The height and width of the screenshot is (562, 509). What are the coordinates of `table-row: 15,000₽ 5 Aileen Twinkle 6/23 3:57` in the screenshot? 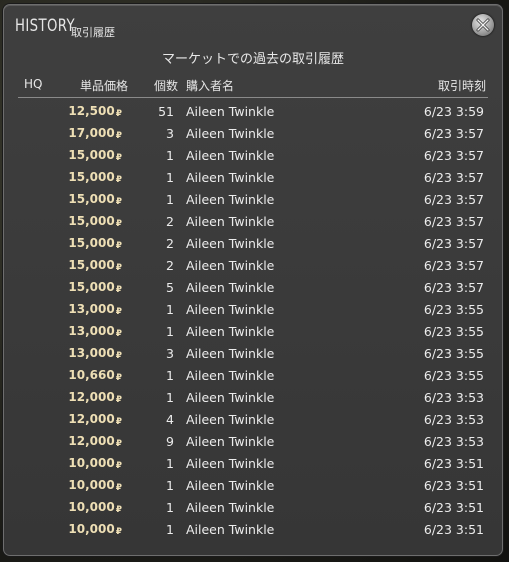 It's located at (253, 287).